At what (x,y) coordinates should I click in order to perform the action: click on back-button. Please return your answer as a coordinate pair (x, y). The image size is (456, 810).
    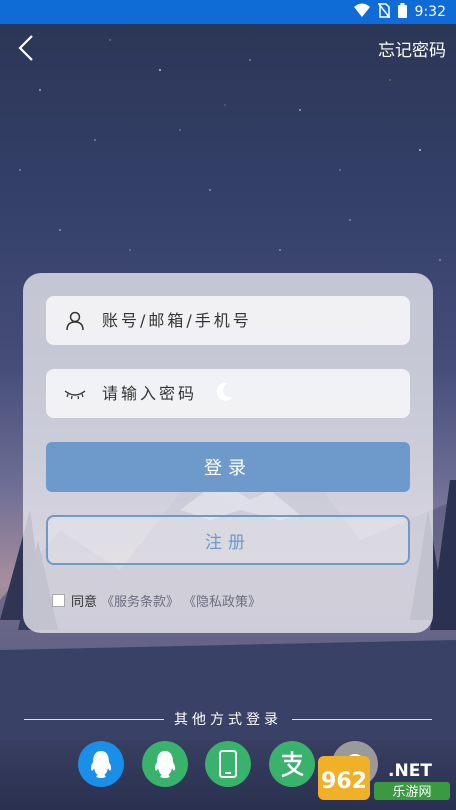
    Looking at the image, I should click on (28, 48).